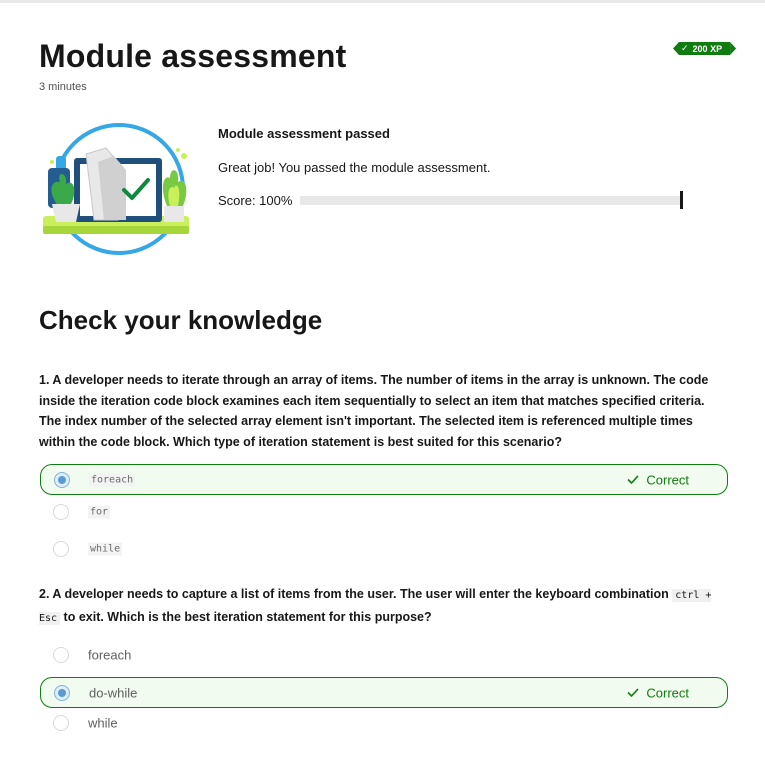 This screenshot has height=769, width=765. I want to click on xp-badge-tail, so click(733, 48).